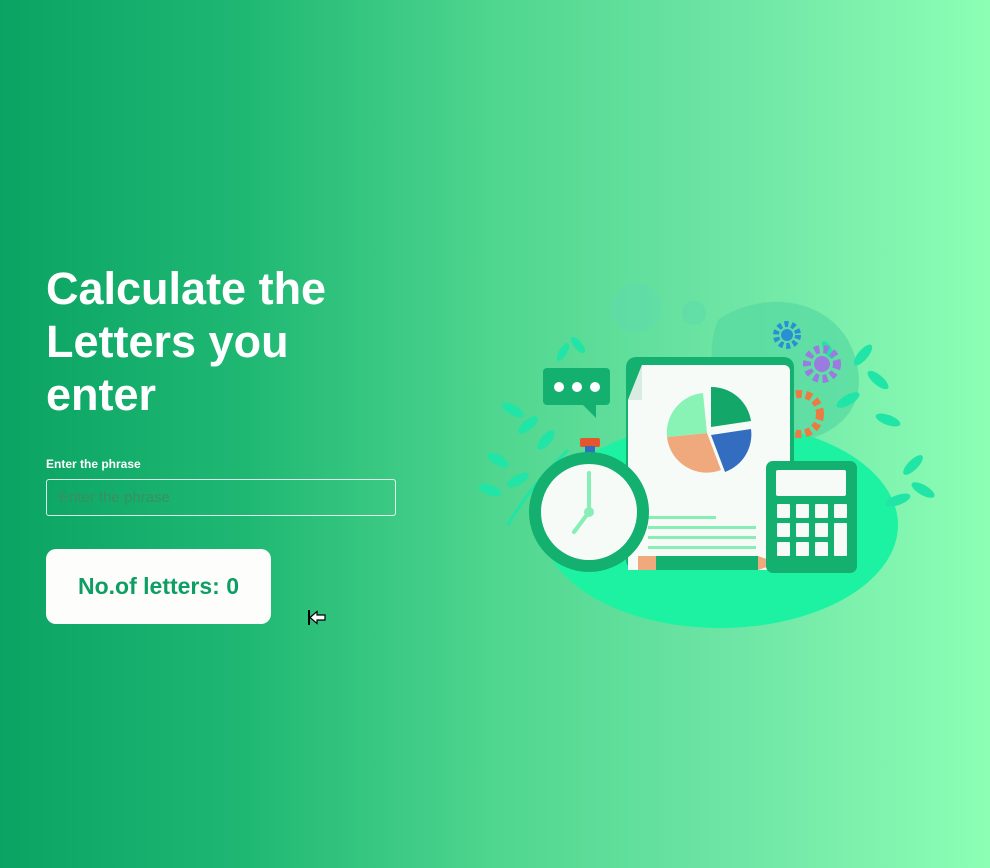  I want to click on letter-count-value: 0, so click(233, 586).